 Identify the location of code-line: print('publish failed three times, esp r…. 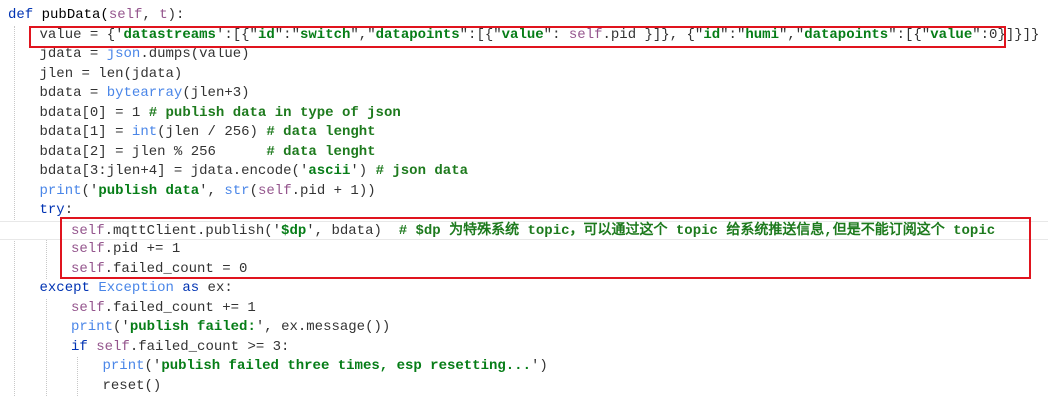
(524, 367).